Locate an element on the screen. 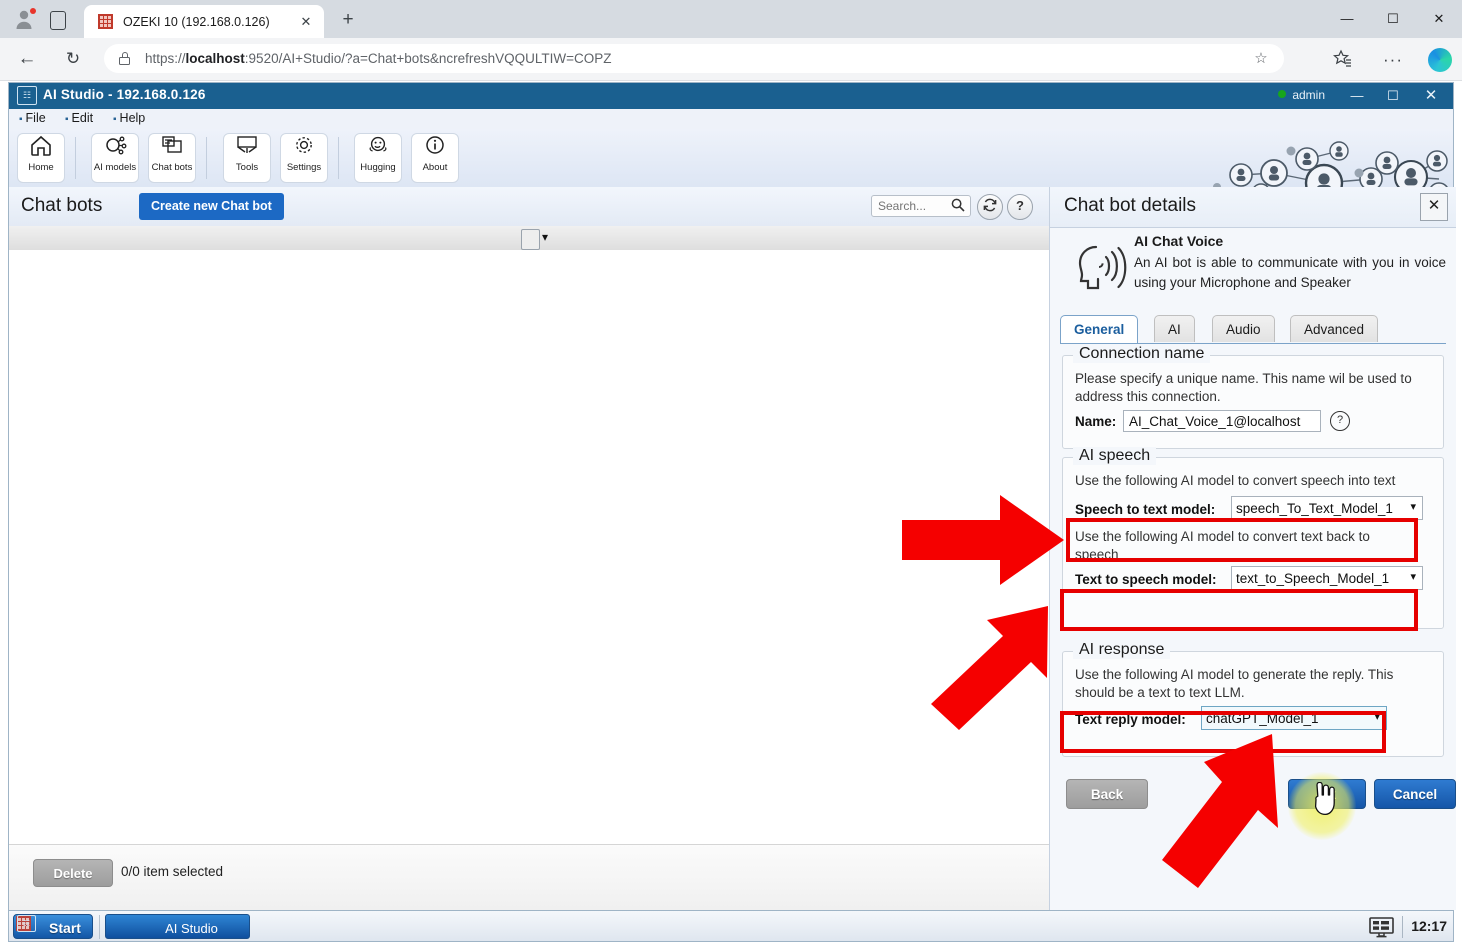 The height and width of the screenshot is (948, 1462). search-icon is located at coordinates (958, 206).